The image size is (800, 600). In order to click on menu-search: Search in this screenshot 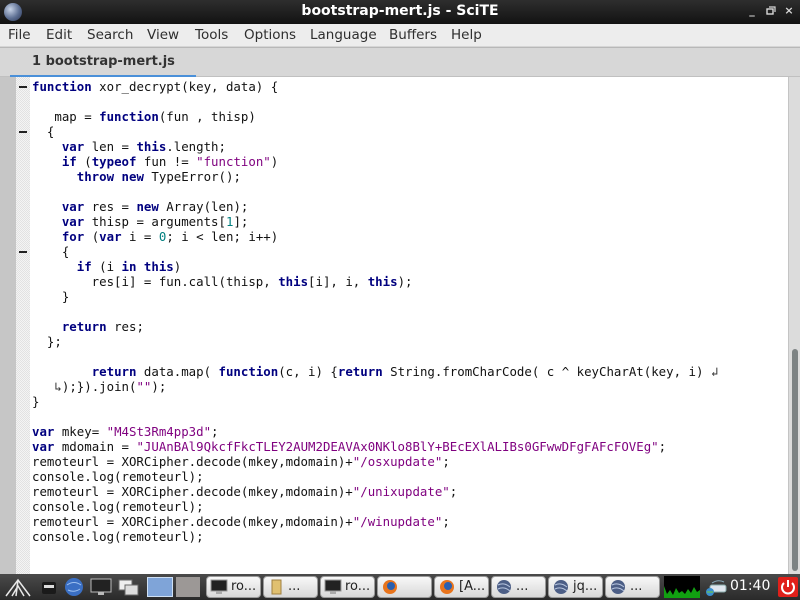, I will do `click(110, 35)`.